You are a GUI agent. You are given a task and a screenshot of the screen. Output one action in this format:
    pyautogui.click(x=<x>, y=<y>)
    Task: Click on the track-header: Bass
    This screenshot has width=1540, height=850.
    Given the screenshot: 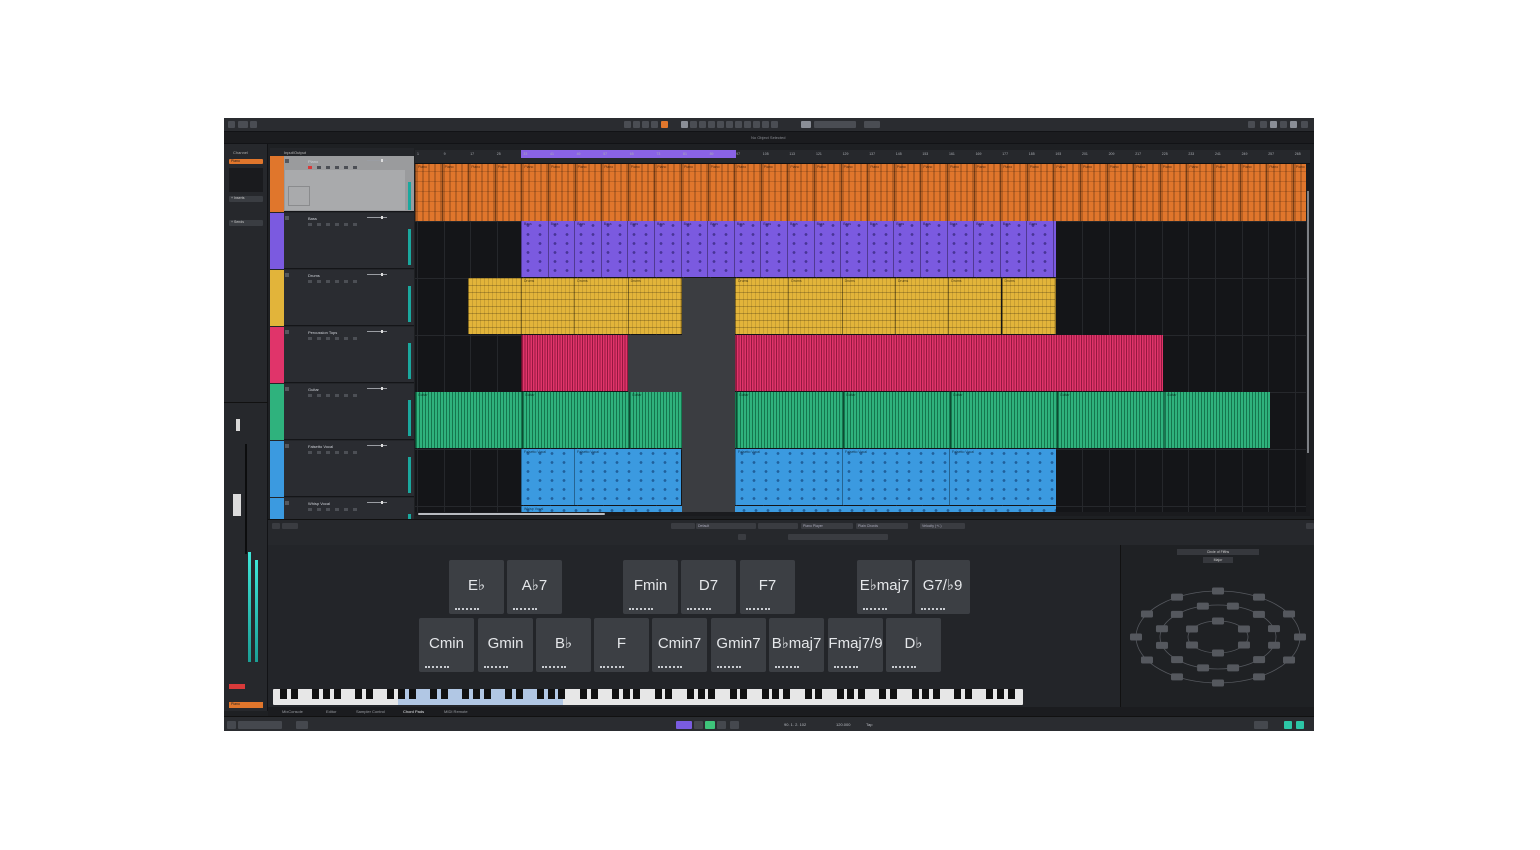 What is the action you would take?
    pyautogui.click(x=342, y=241)
    